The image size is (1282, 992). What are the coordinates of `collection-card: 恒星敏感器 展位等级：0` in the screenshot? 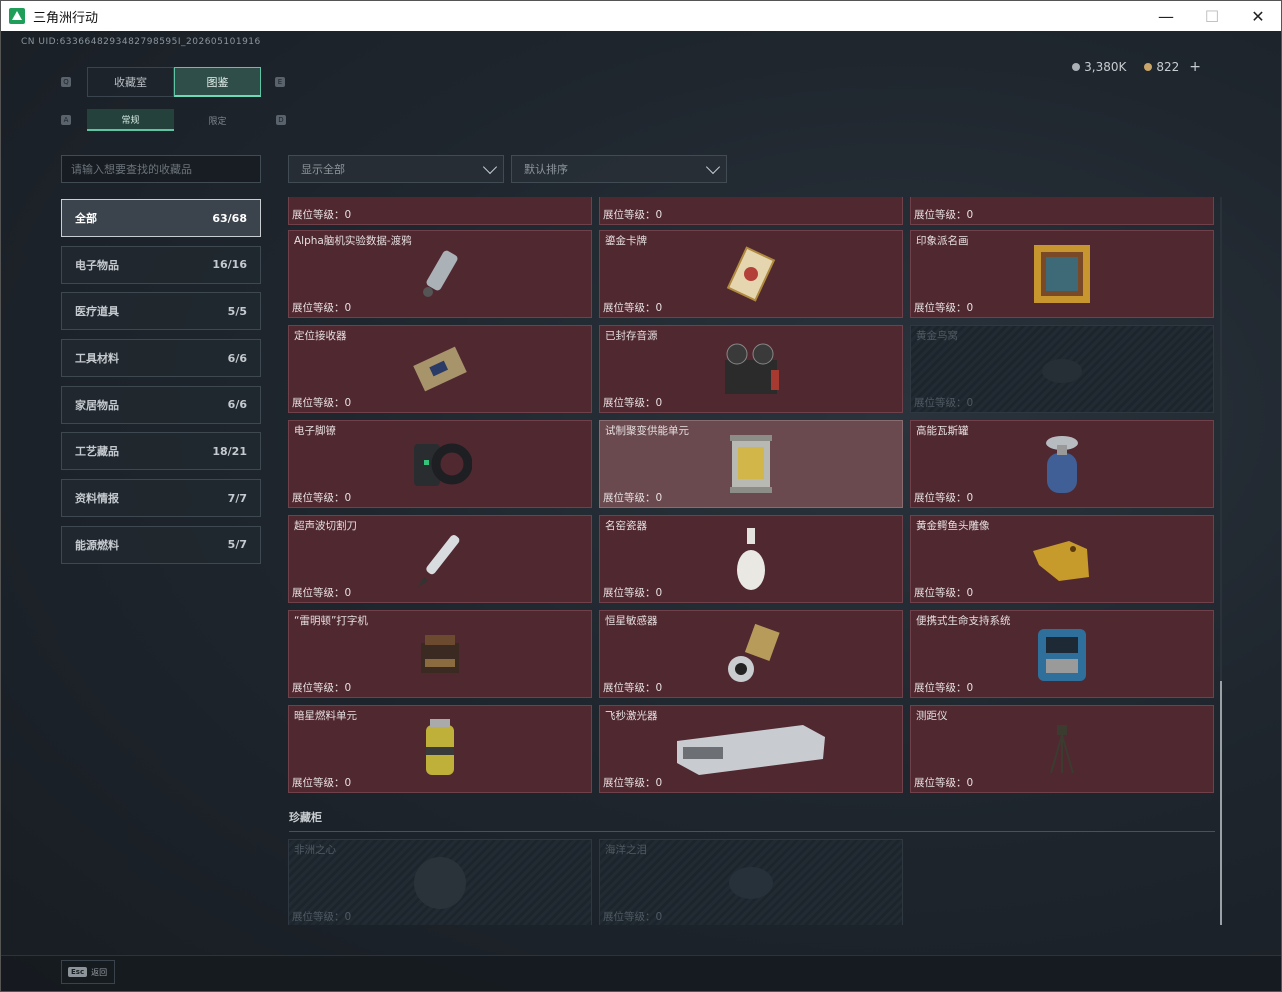 It's located at (751, 654).